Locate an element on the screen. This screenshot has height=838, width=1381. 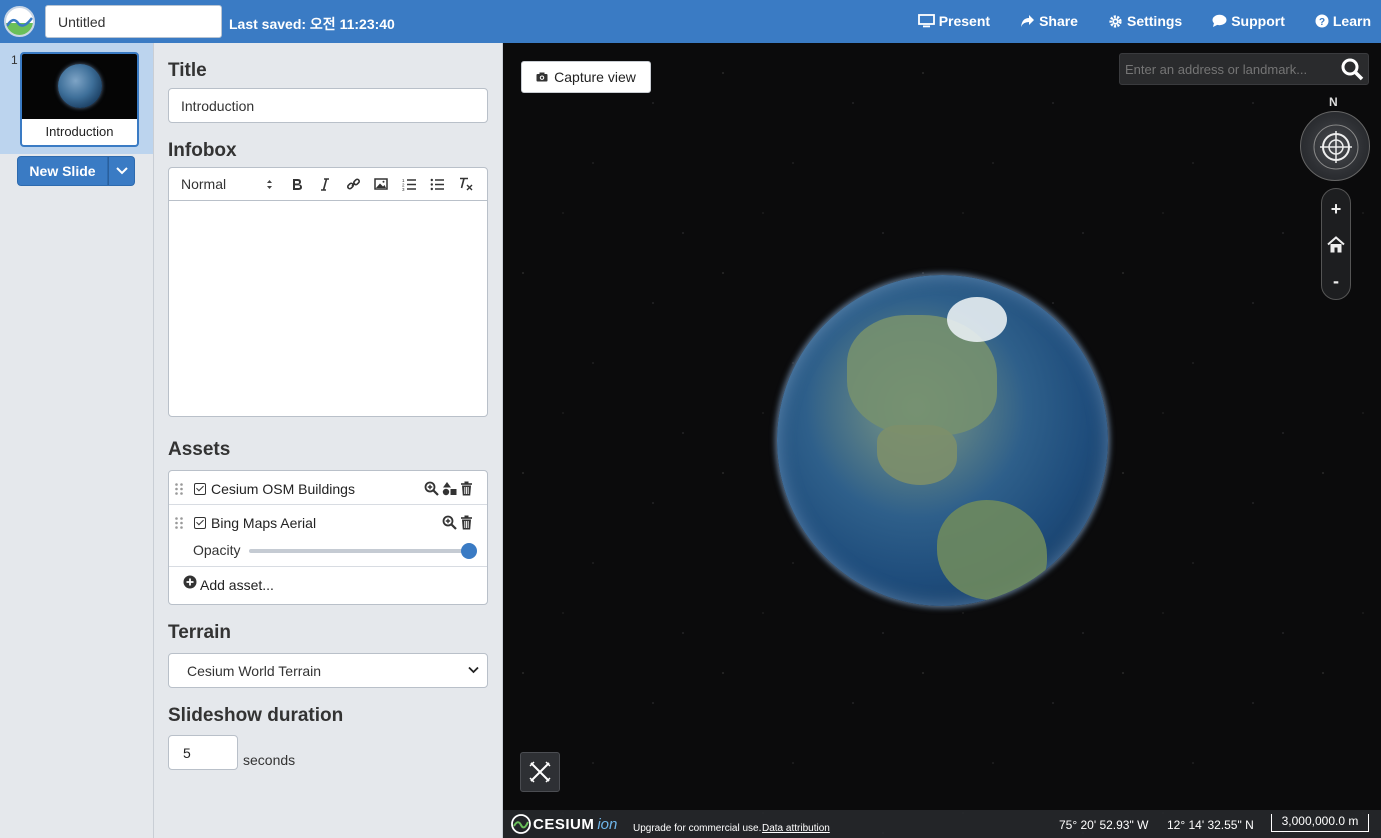
bullet-list-button is located at coordinates (437, 184).